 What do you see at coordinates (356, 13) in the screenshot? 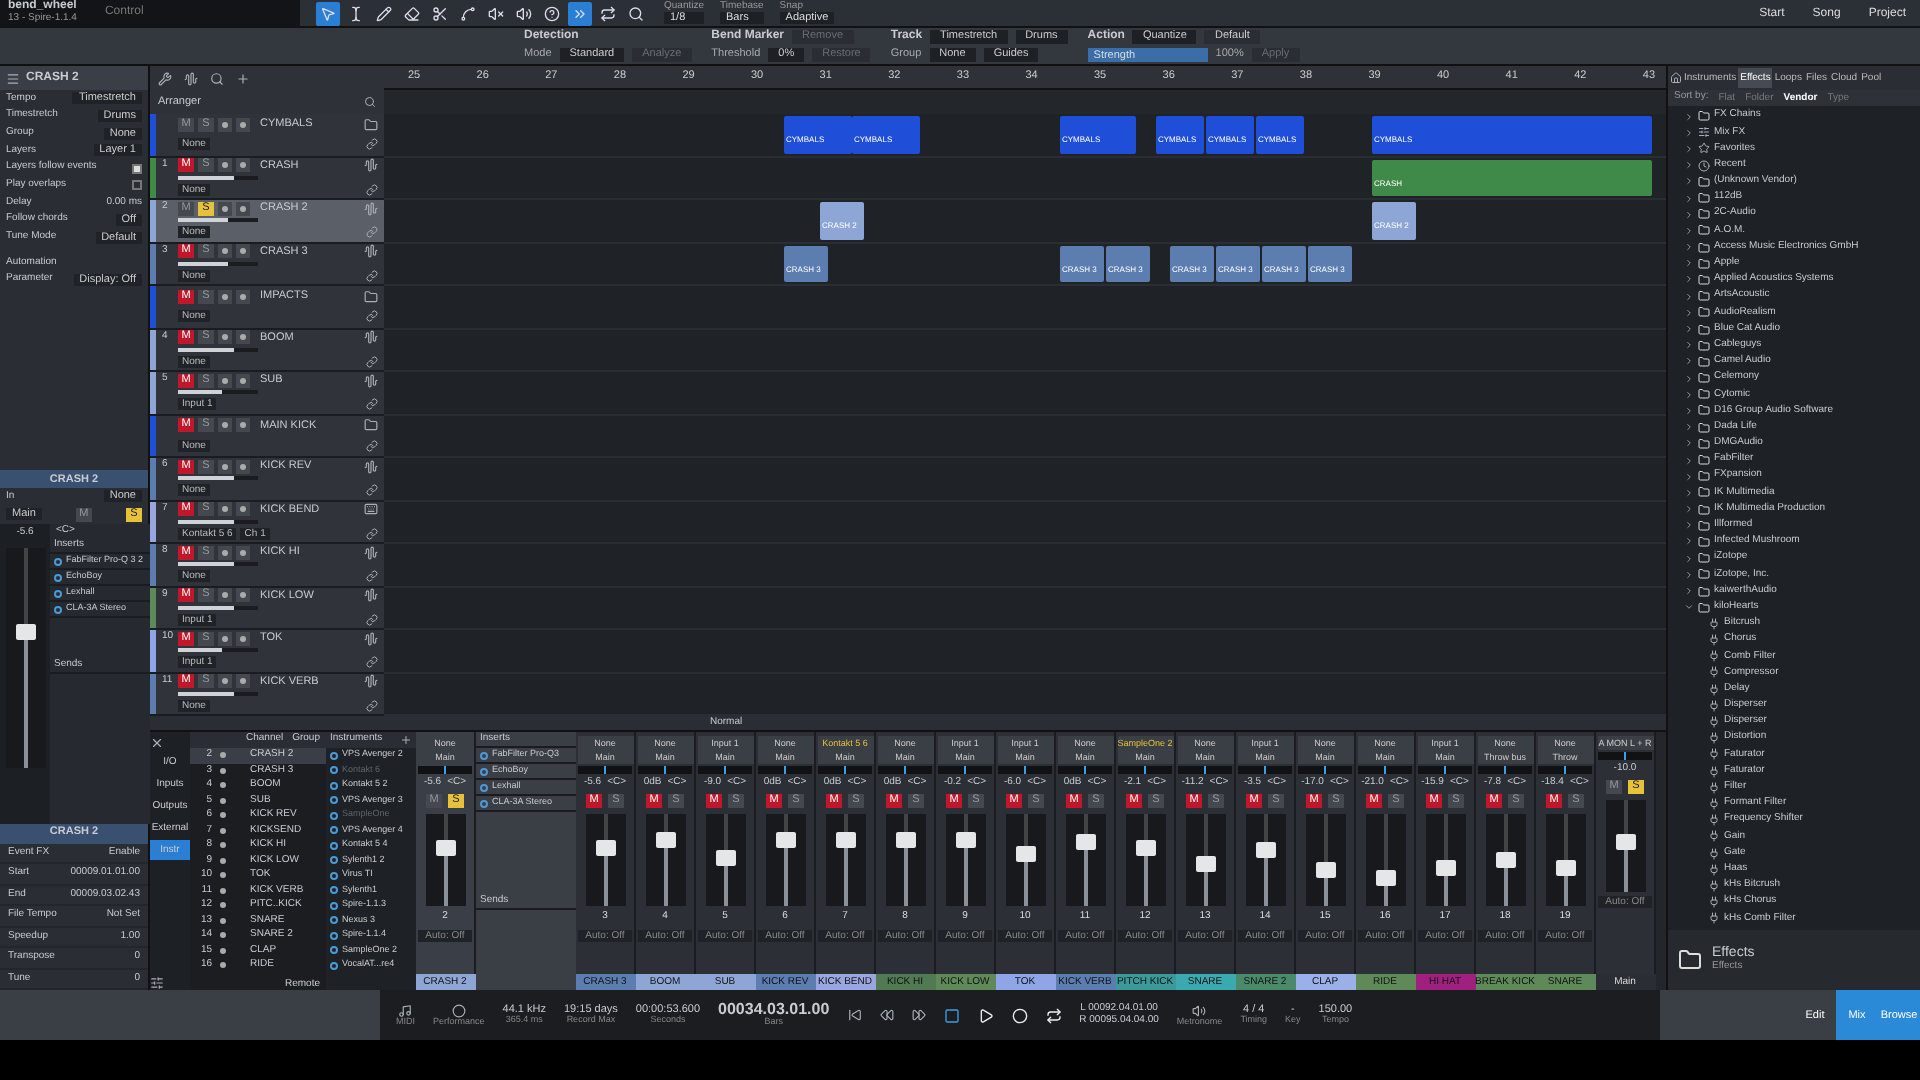
I see `range-tool-icon` at bounding box center [356, 13].